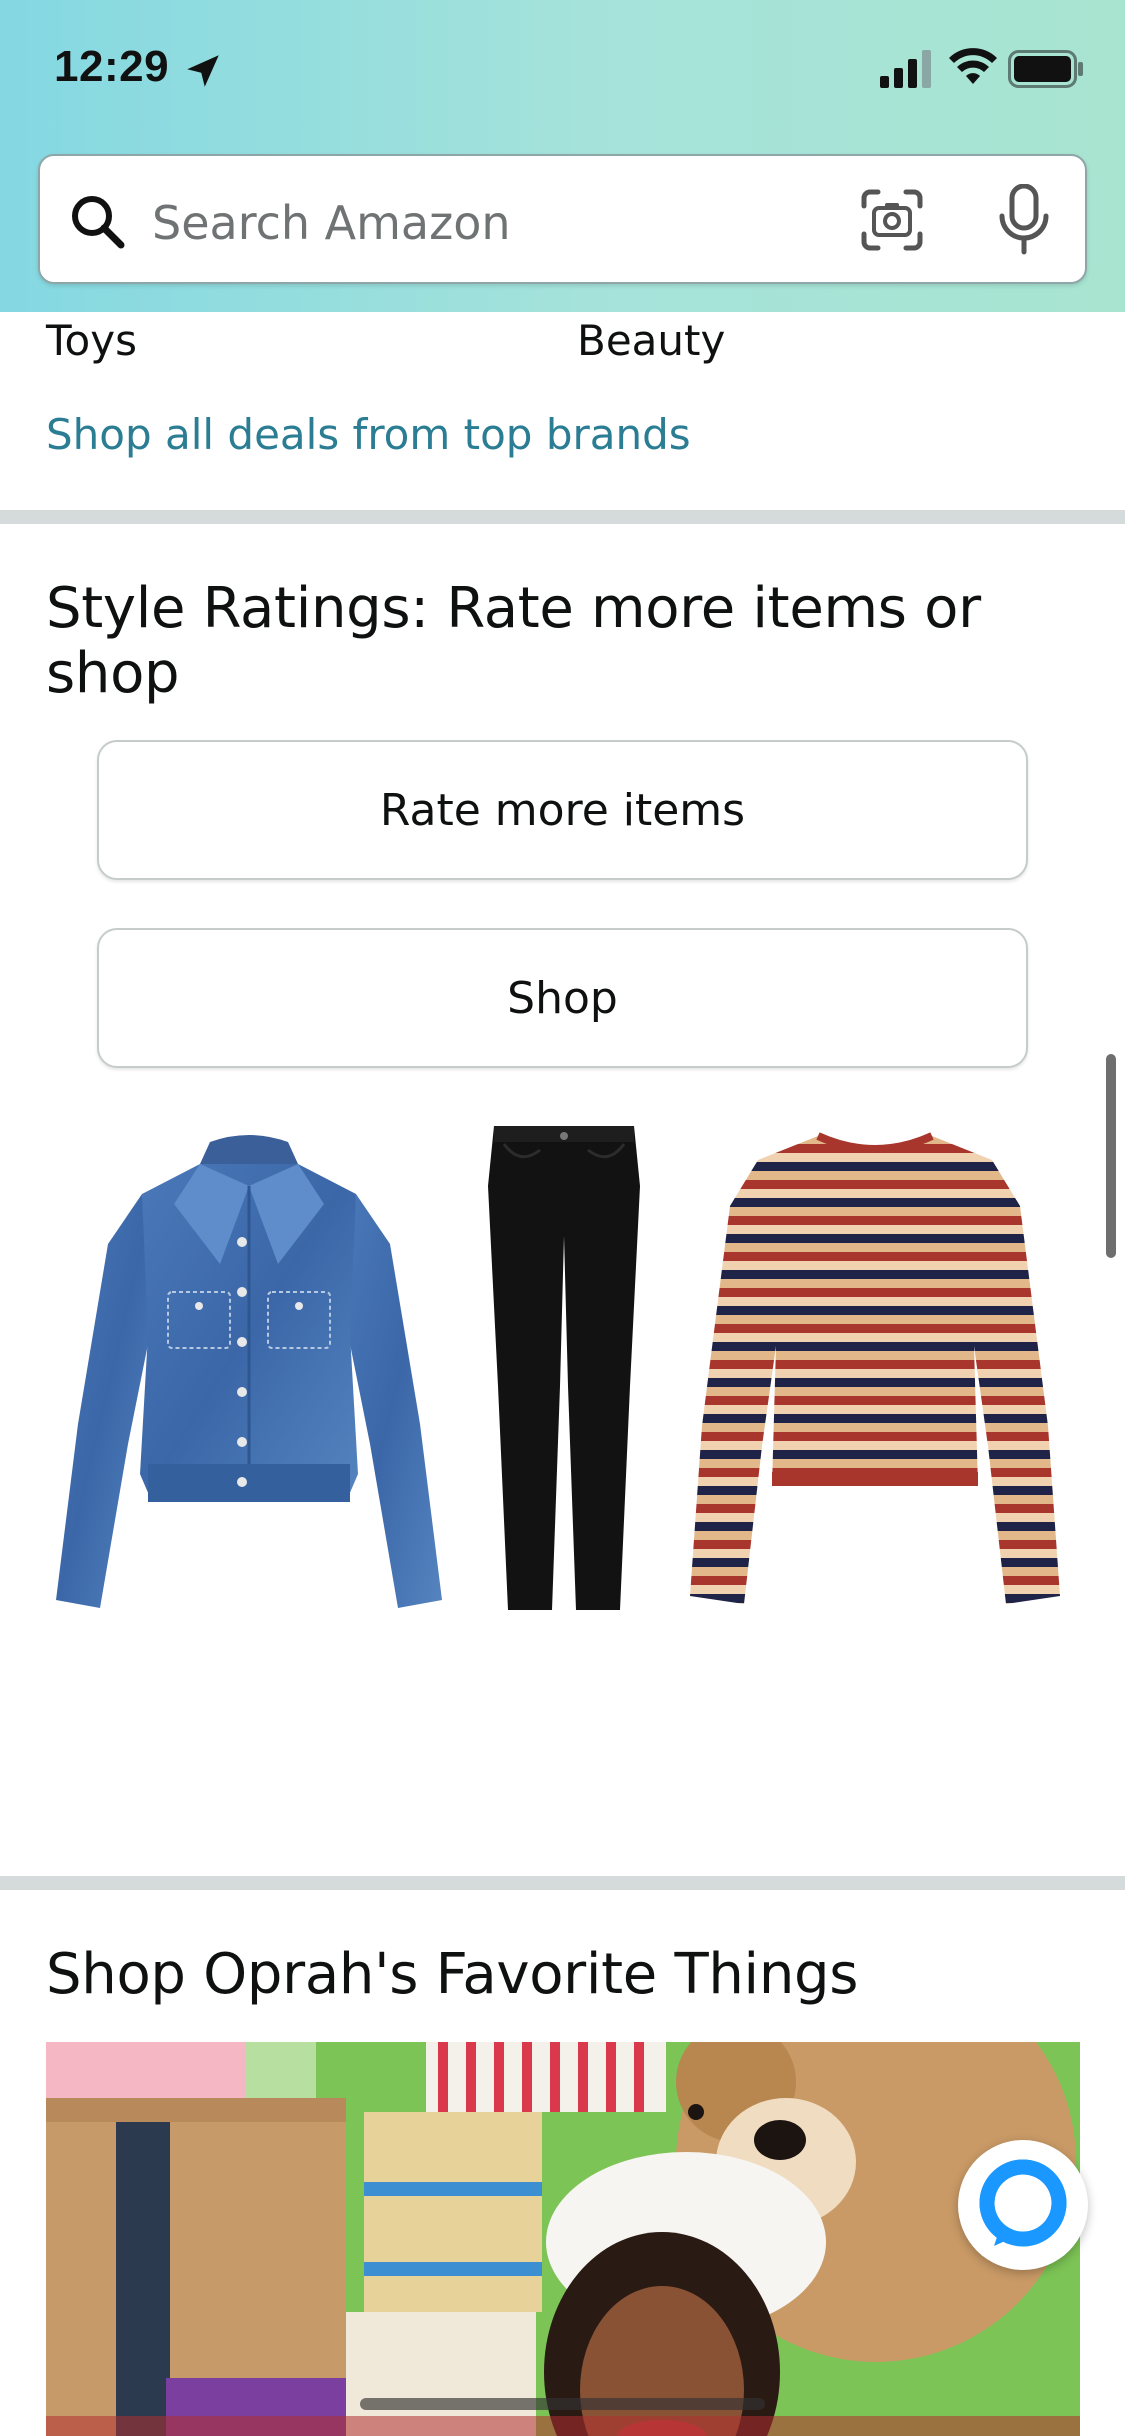  Describe the element at coordinates (1045, 69) in the screenshot. I see `battery-icon` at that location.